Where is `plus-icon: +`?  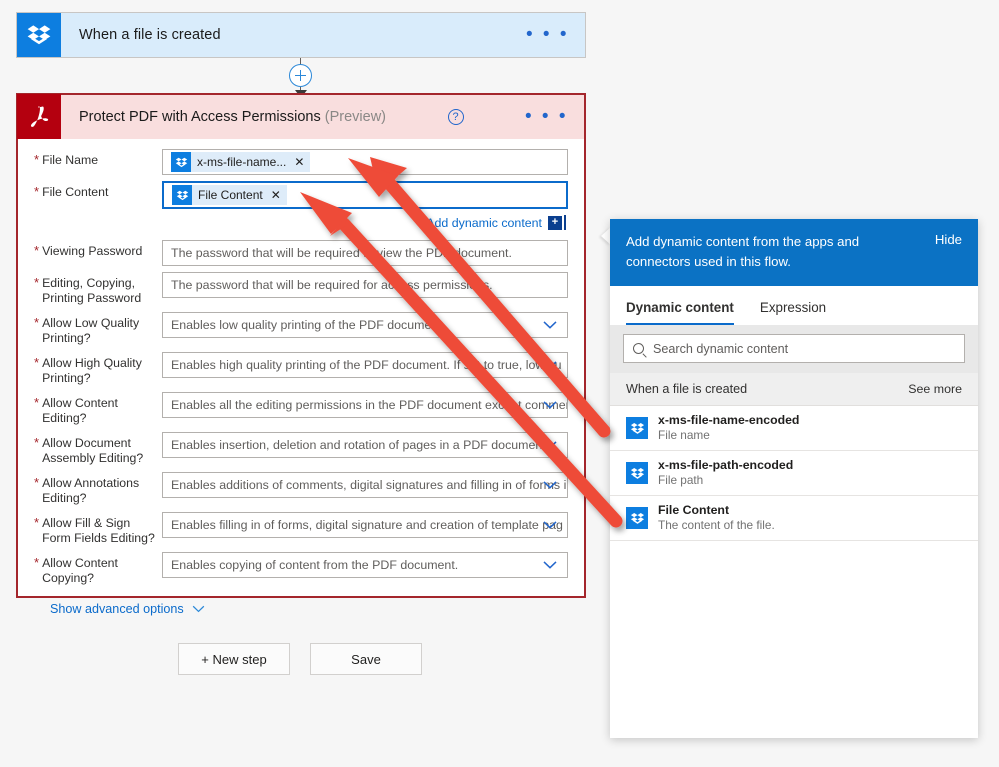
plus-icon: + is located at coordinates (555, 222).